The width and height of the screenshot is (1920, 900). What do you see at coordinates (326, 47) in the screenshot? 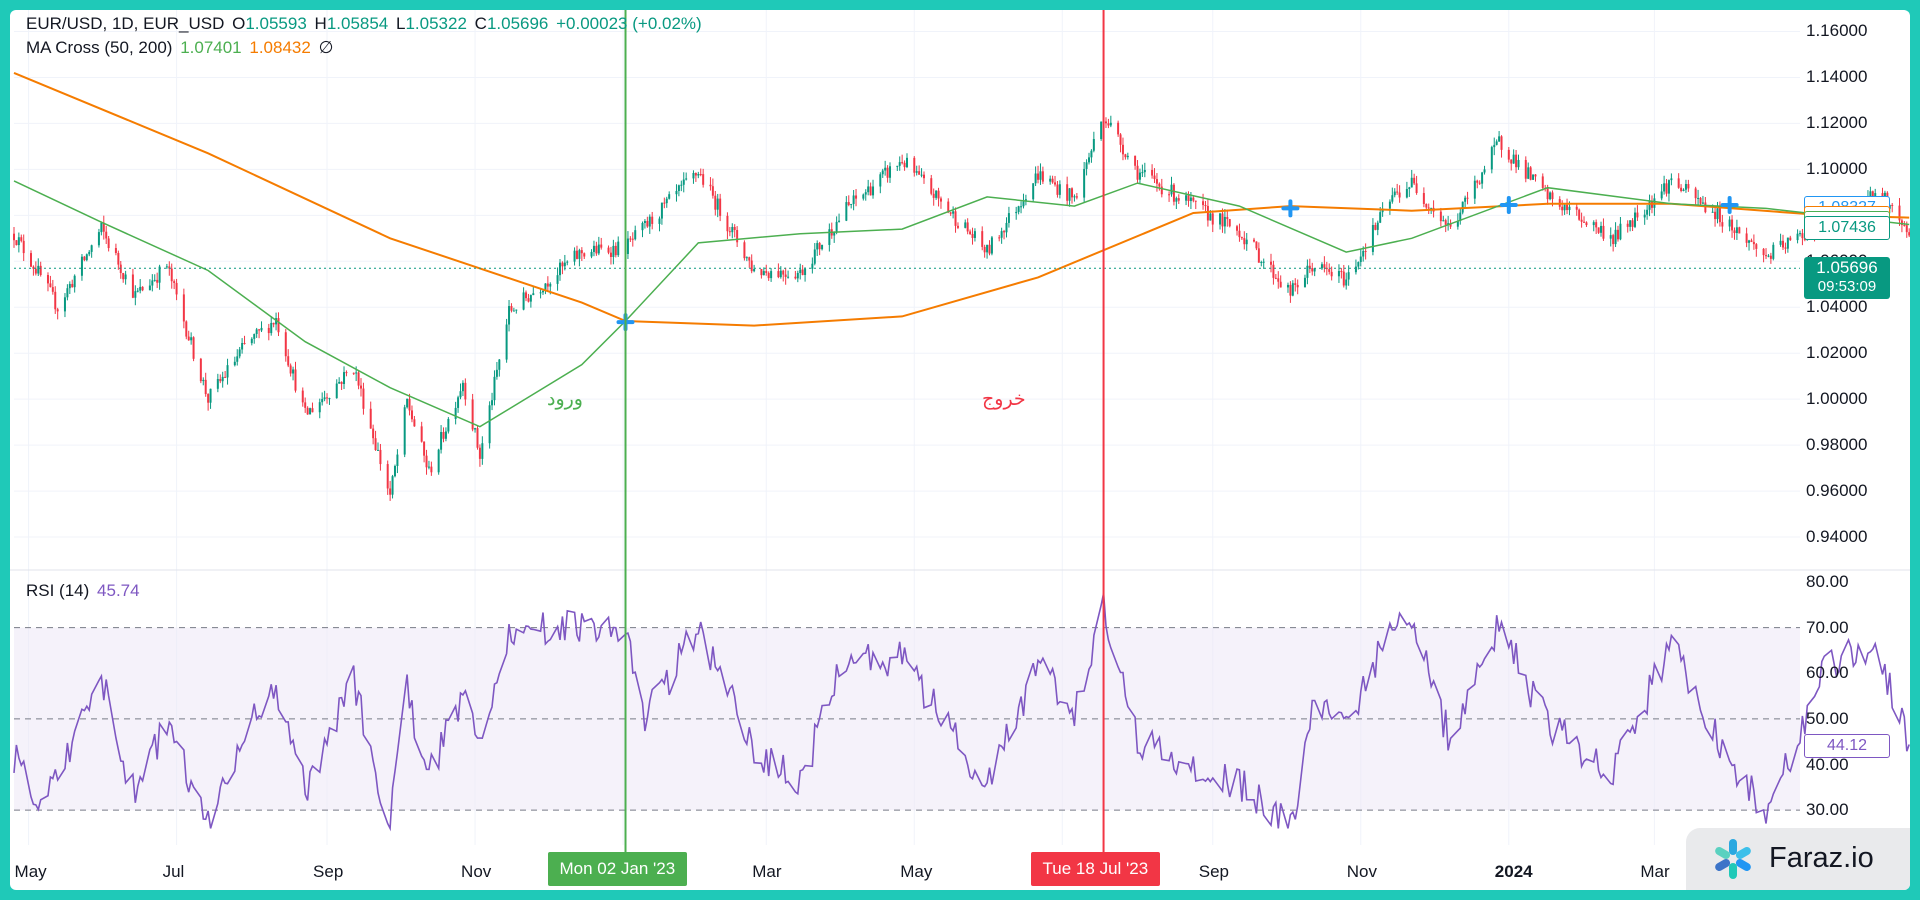
I see `hidden-eye-icon: ∅` at bounding box center [326, 47].